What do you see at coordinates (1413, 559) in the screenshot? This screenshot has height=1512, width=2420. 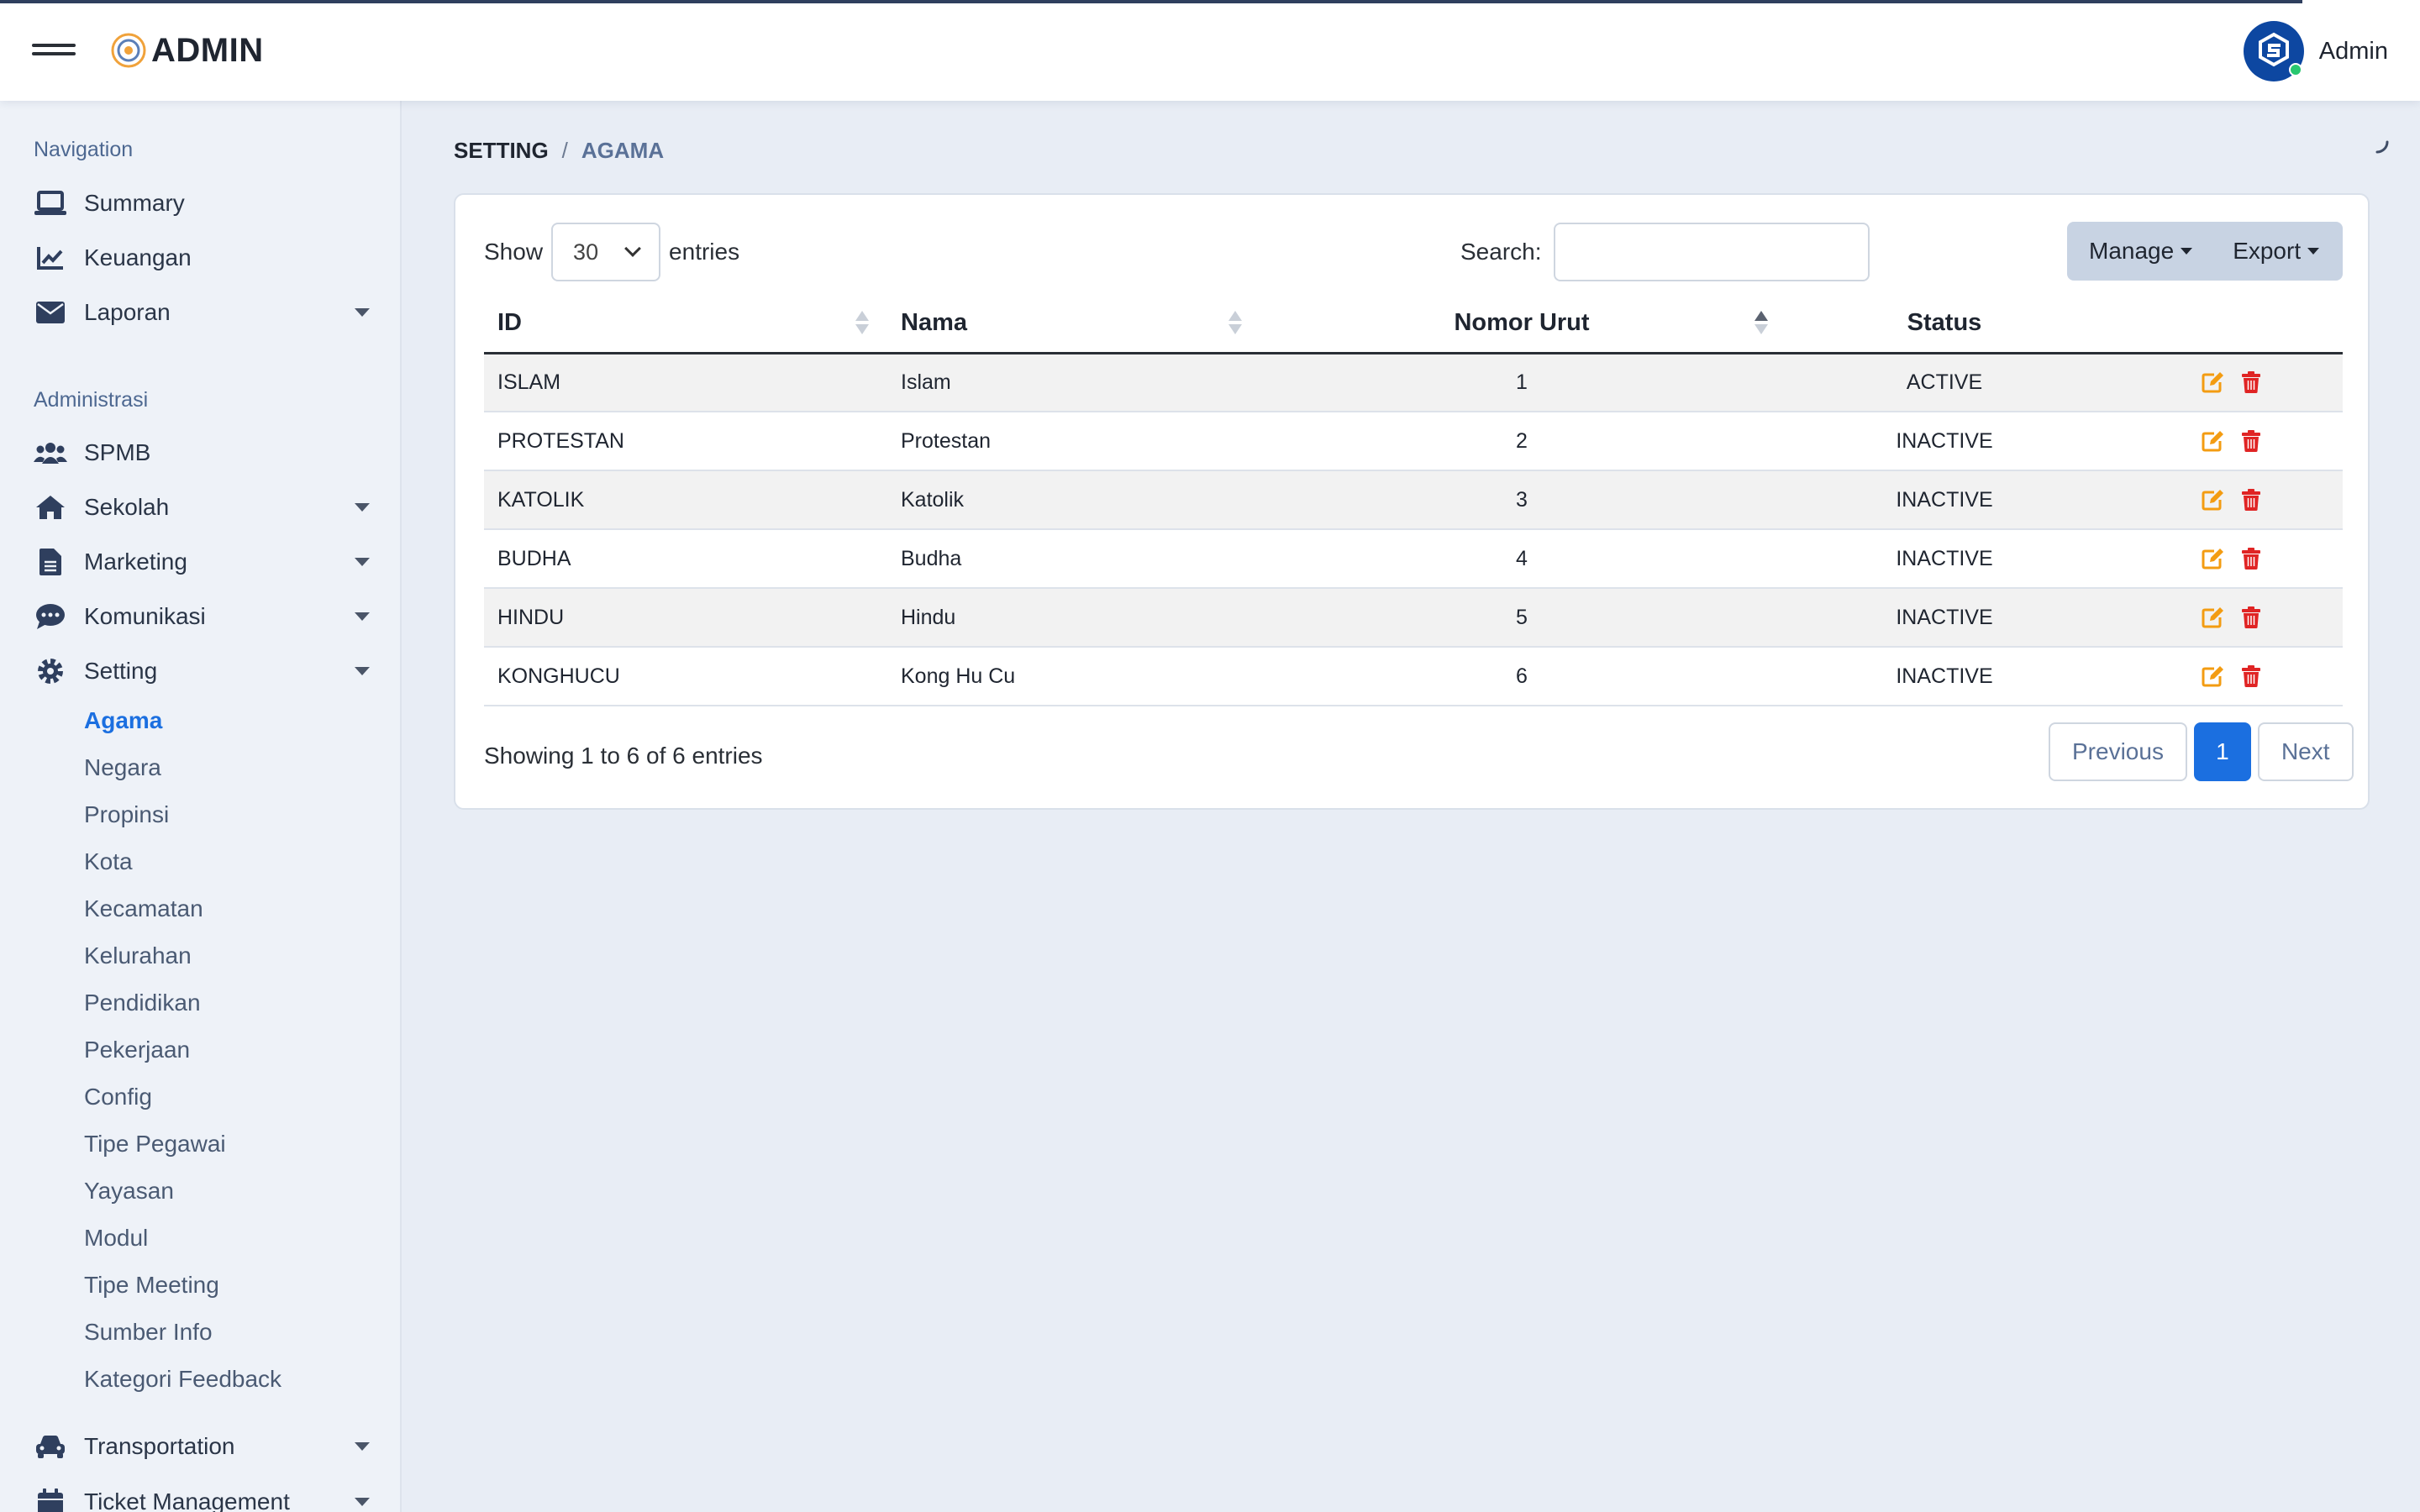 I see `table-row: BUDHA Budha 4 INACTIVE` at bounding box center [1413, 559].